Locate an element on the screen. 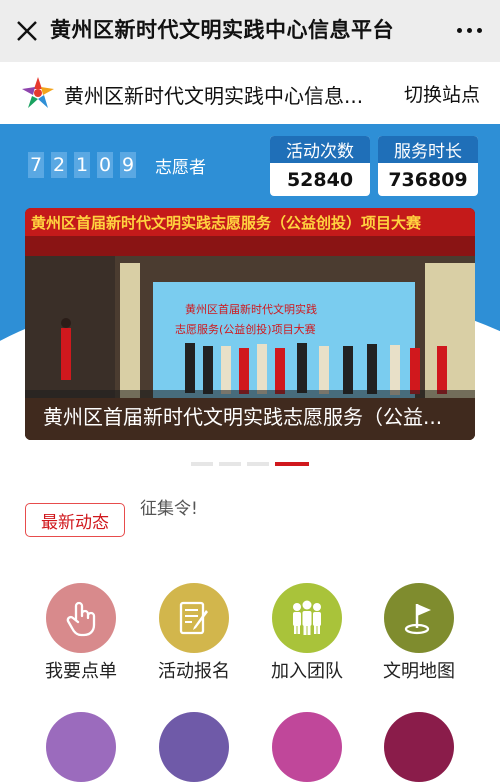  activity-count-title: 活动次数 is located at coordinates (320, 149).